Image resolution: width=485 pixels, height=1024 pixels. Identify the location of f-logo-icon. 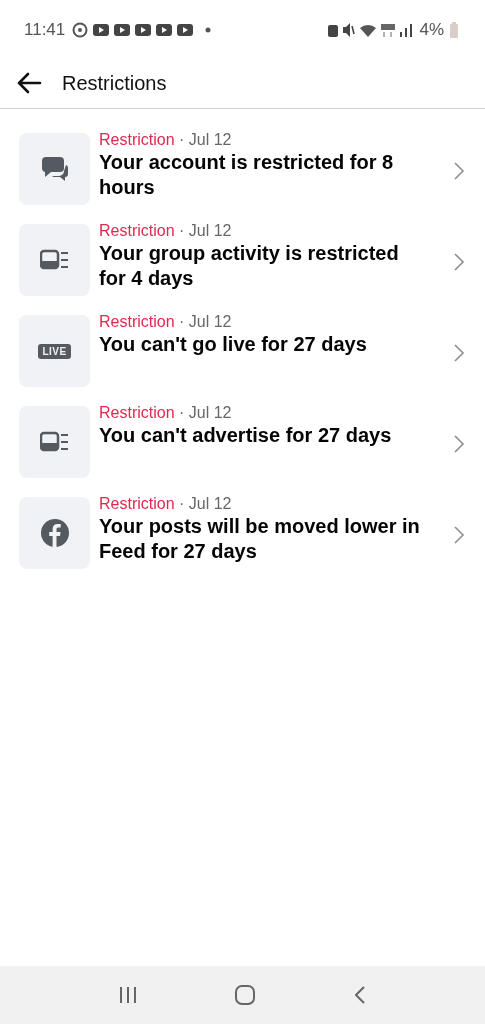
(54, 533).